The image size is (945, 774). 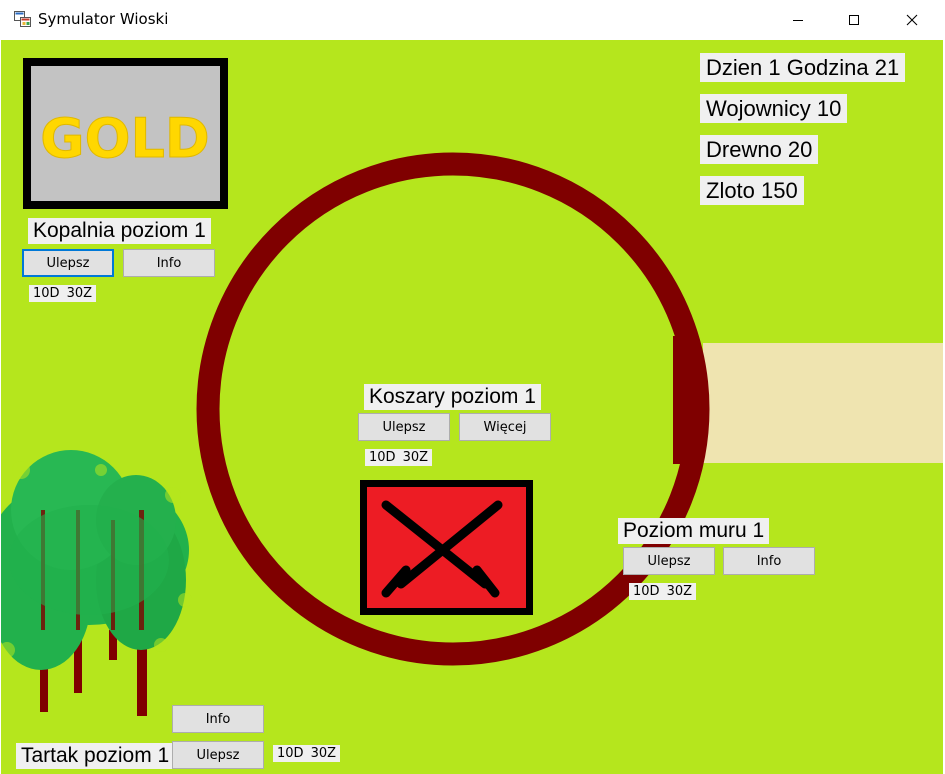 I want to click on gold-sign-text: GOLD, so click(x=124, y=138).